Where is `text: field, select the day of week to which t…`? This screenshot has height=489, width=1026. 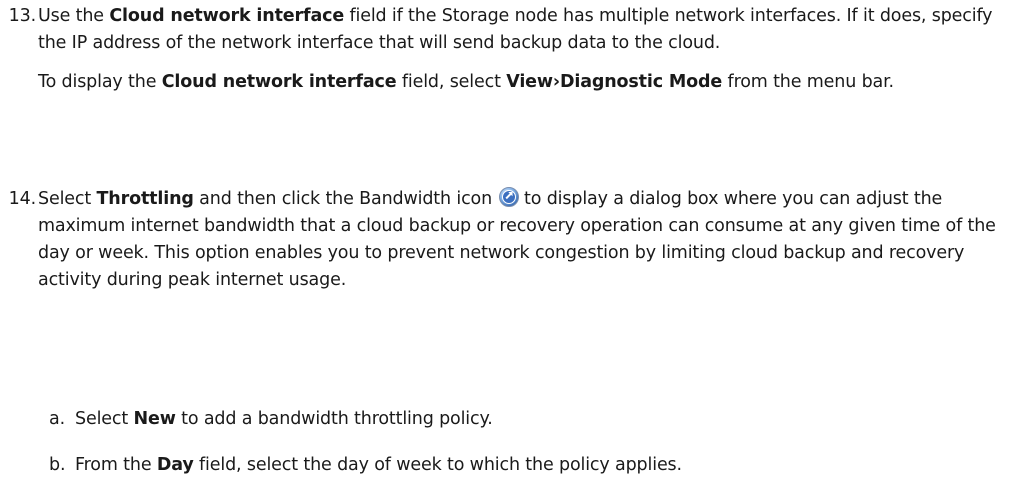
text: field, select the day of week to which t… is located at coordinates (437, 465).